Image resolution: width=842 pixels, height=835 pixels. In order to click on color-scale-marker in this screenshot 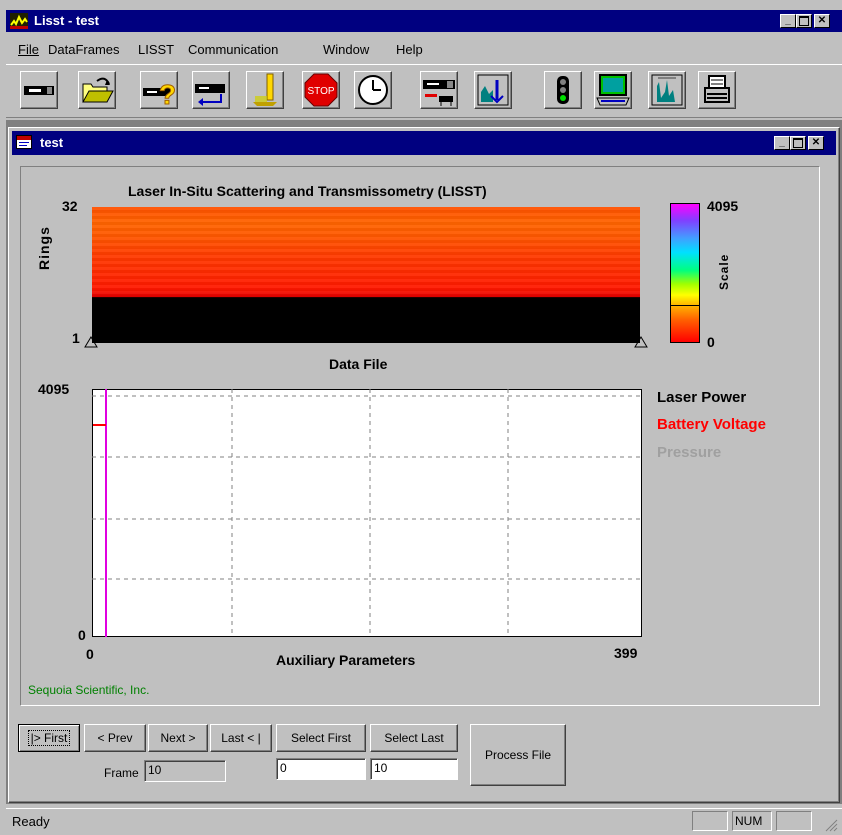, I will do `click(685, 305)`.